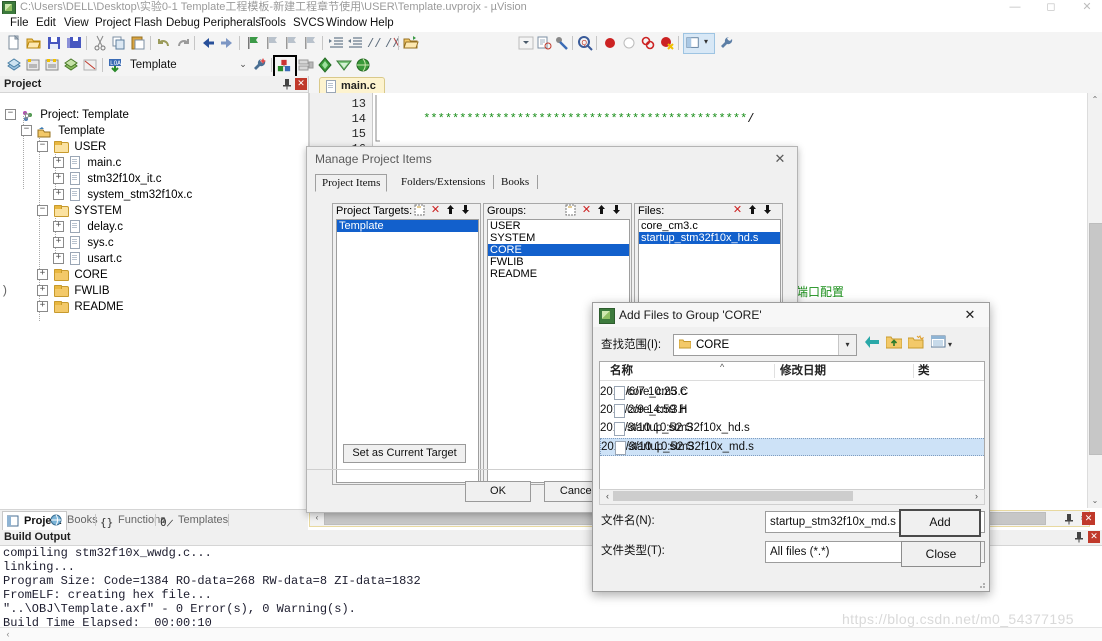 This screenshot has height=641, width=1102. I want to click on bookmark-prev-icon, so click(272, 43).